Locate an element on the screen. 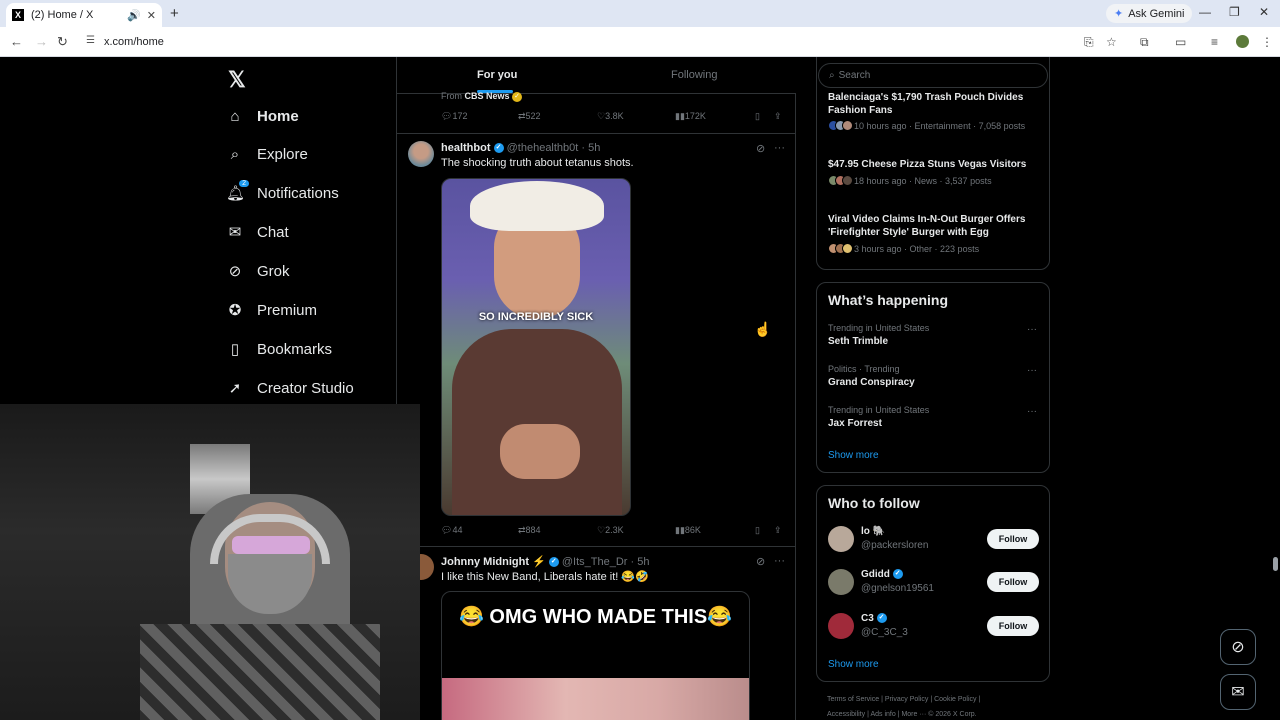  extensions-icon: ⧉ is located at coordinates (1144, 42).